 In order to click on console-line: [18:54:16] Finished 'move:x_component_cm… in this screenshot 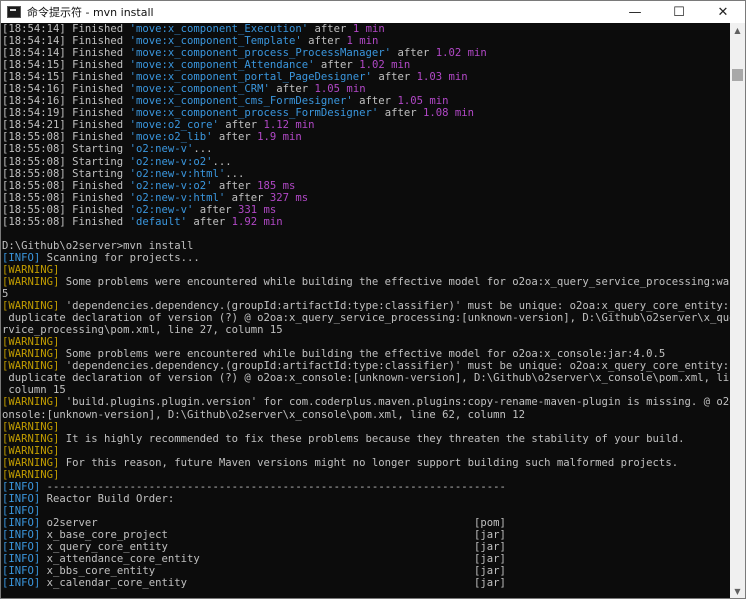, I will do `click(366, 101)`.